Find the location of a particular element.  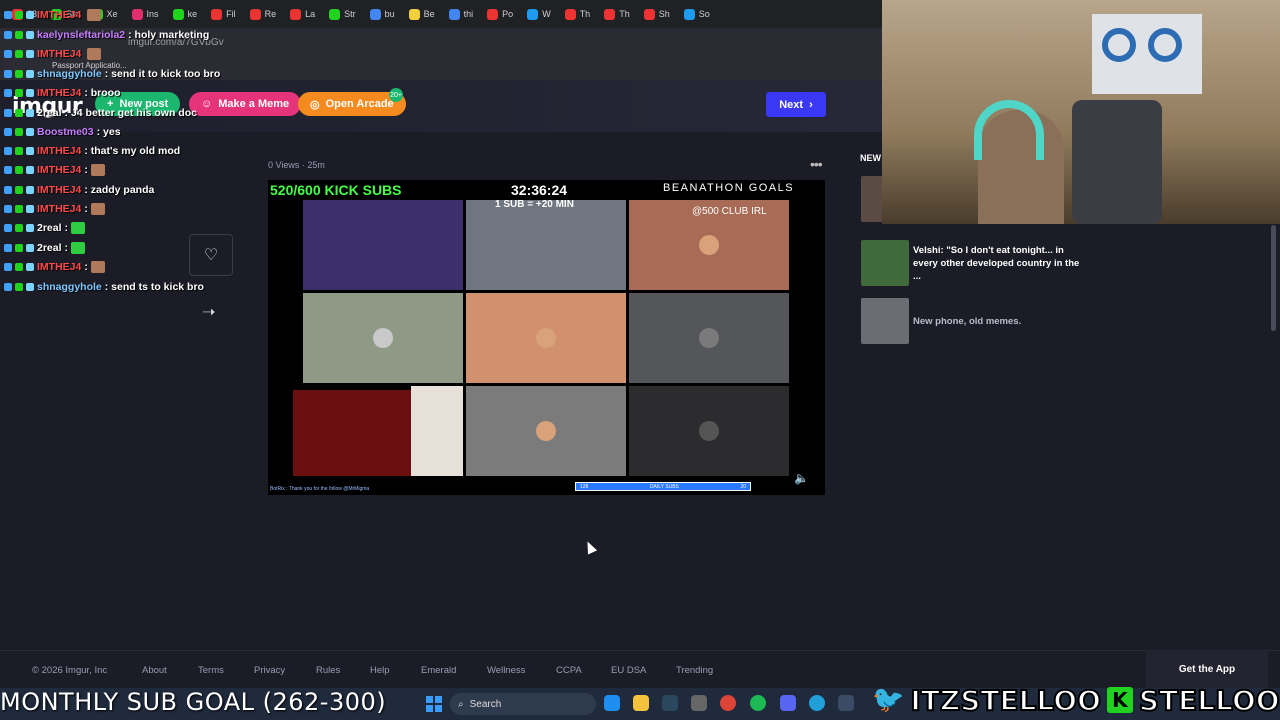

browser-tab: Ins is located at coordinates (145, 14).